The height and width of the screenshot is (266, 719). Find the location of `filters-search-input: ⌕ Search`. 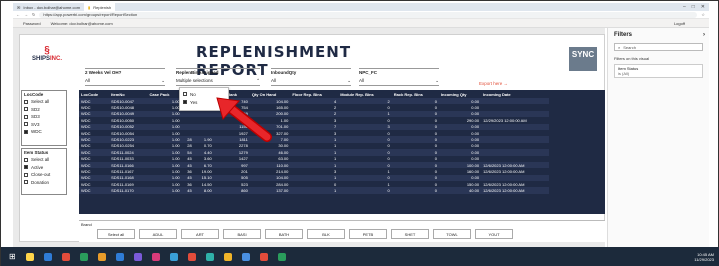

filters-search-input: ⌕ Search is located at coordinates (658, 47).